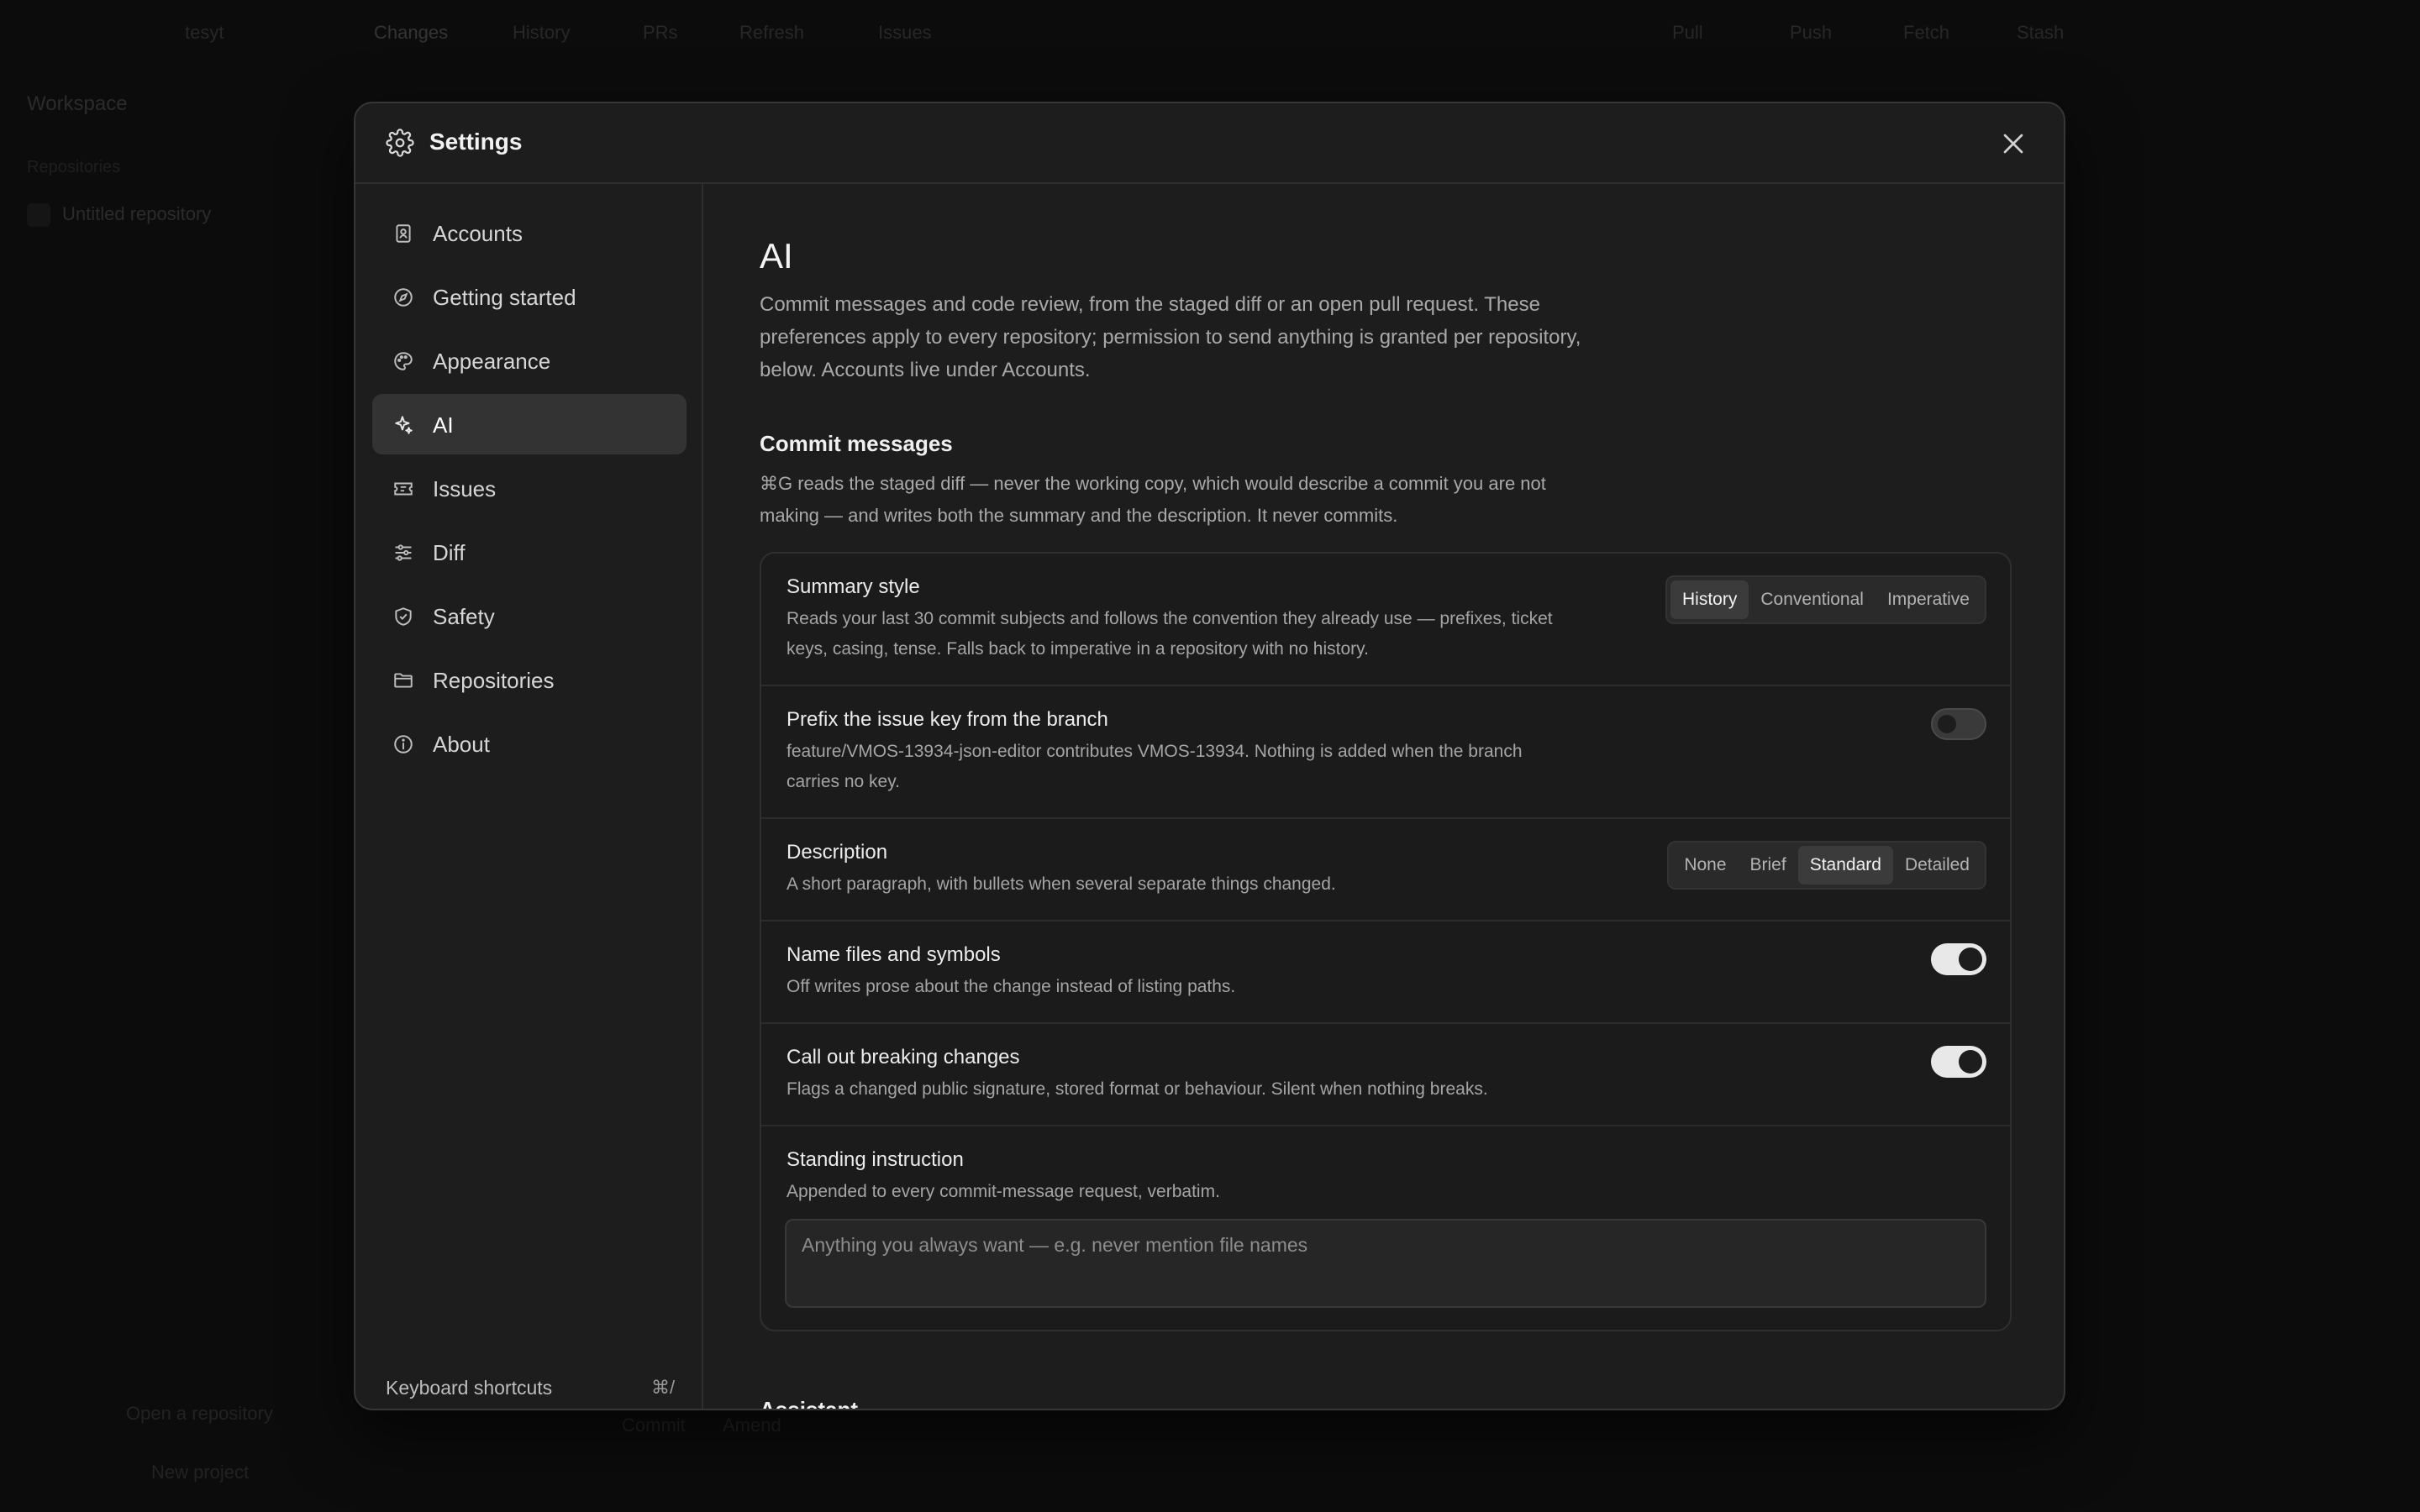 The image size is (2420, 1512). What do you see at coordinates (38, 215) in the screenshot?
I see `bg-repo-icon` at bounding box center [38, 215].